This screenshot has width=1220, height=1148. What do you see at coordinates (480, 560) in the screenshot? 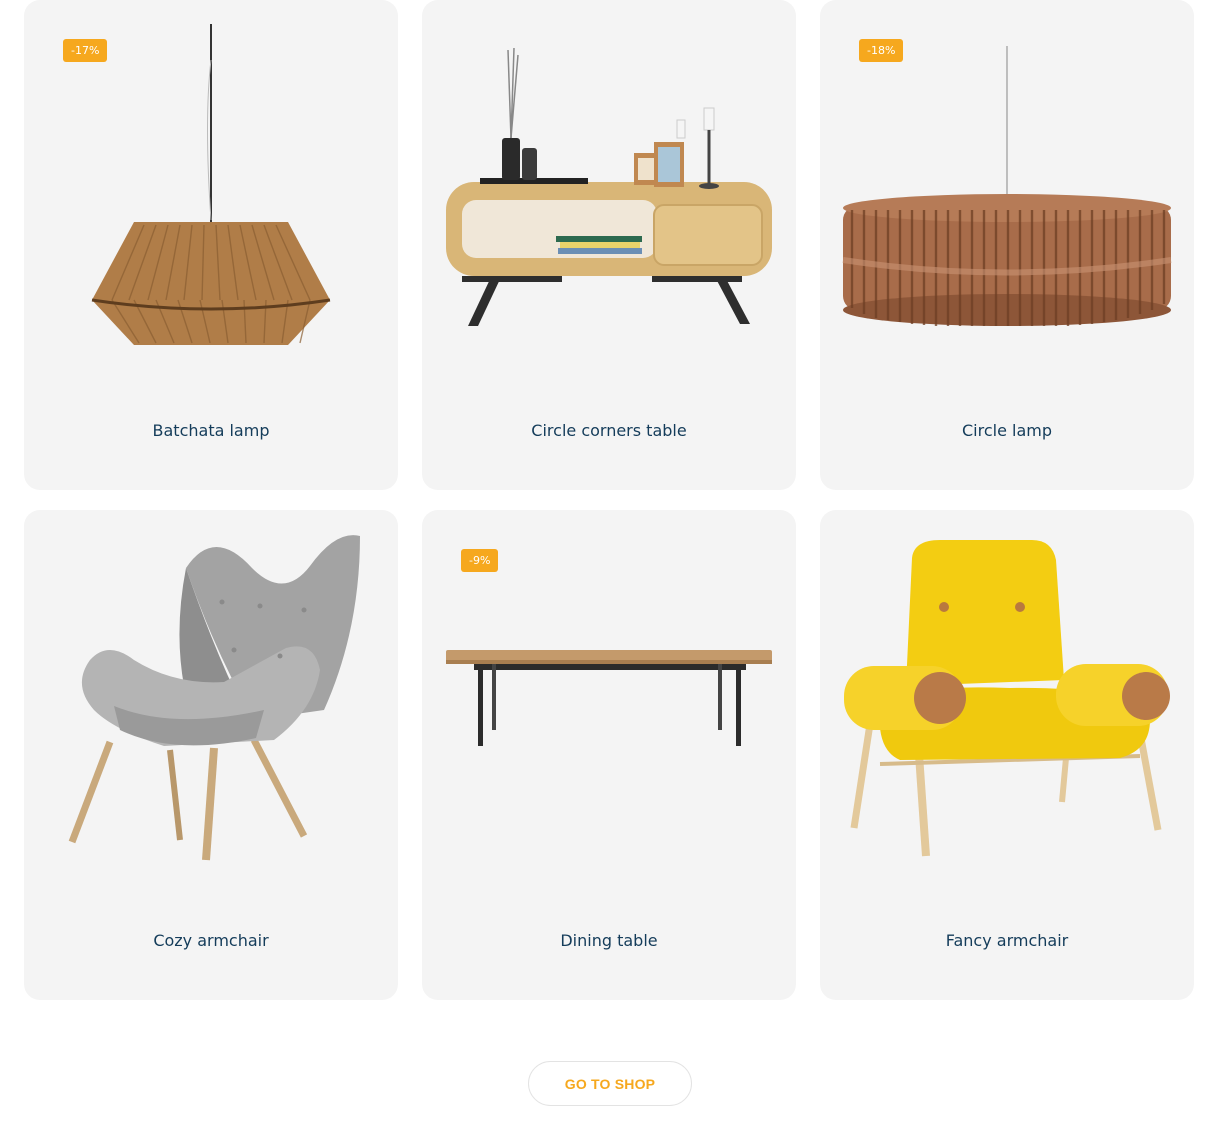
I see `discount-badge: -9%` at bounding box center [480, 560].